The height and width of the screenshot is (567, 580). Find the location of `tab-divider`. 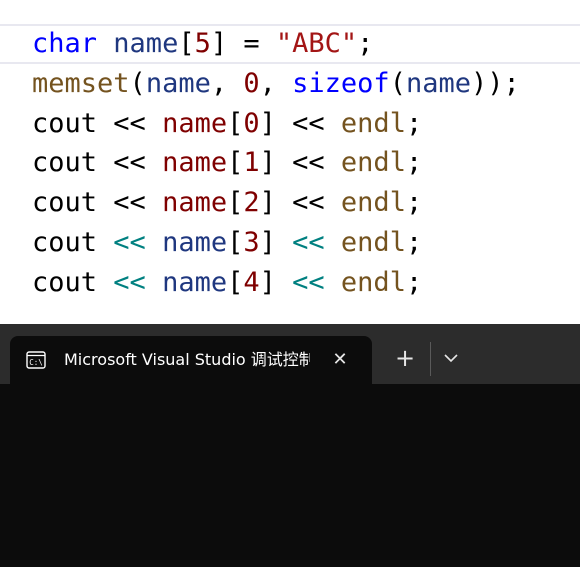

tab-divider is located at coordinates (430, 359).